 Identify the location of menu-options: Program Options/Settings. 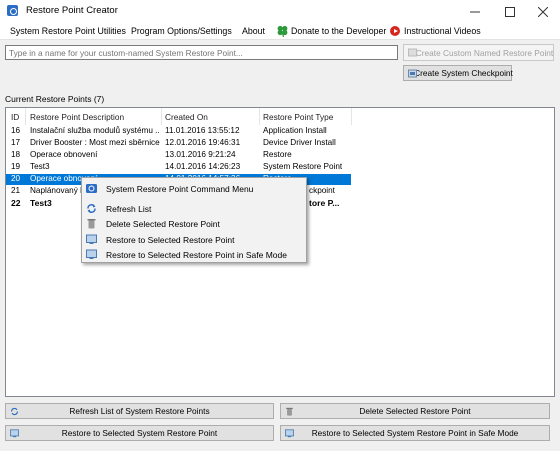
(181, 31).